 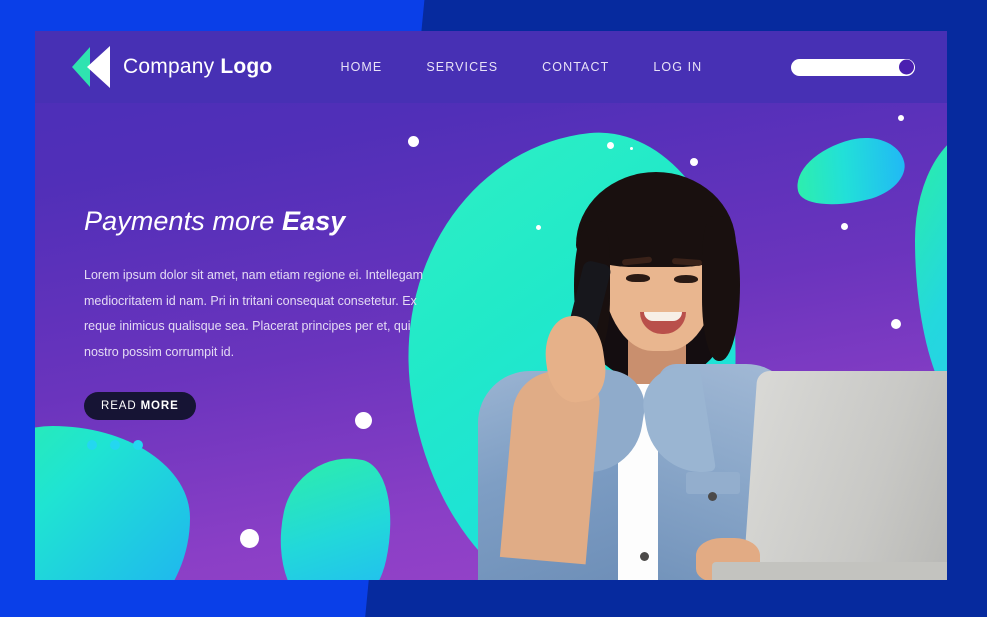 I want to click on read-more-label-bold: MORE, so click(x=159, y=405).